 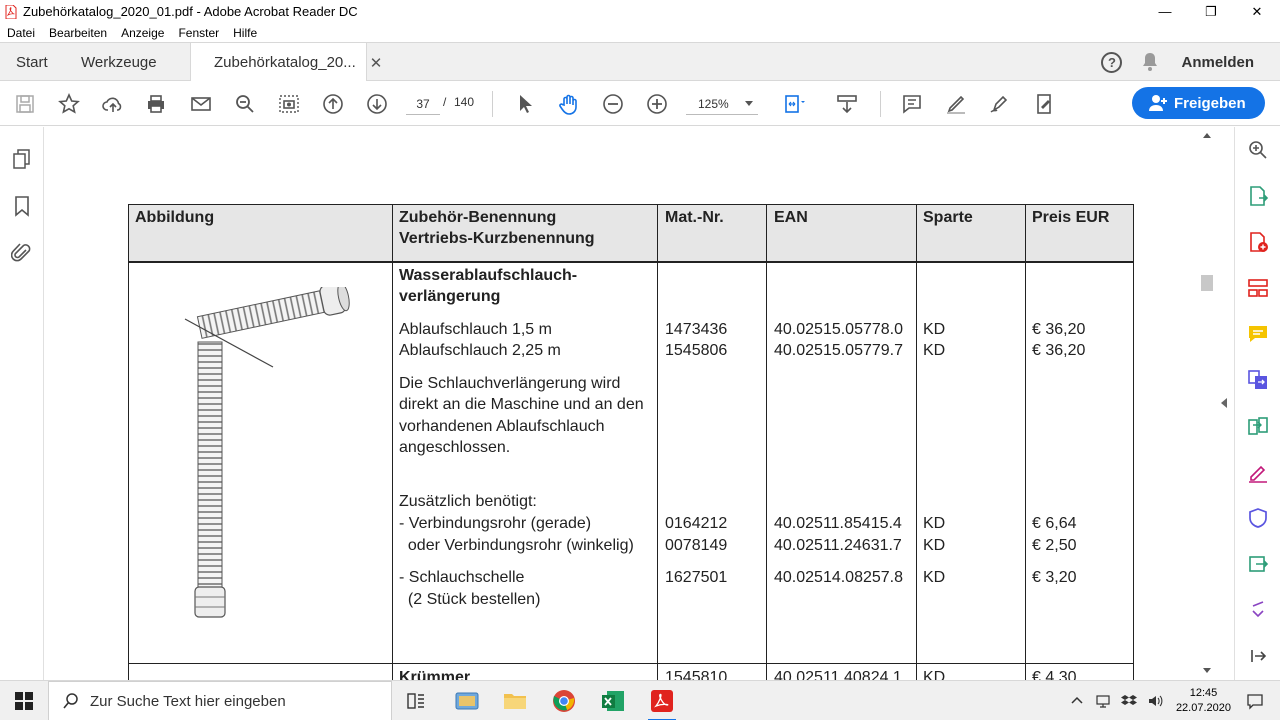 What do you see at coordinates (1258, 380) in the screenshot?
I see `combine-files-icon` at bounding box center [1258, 380].